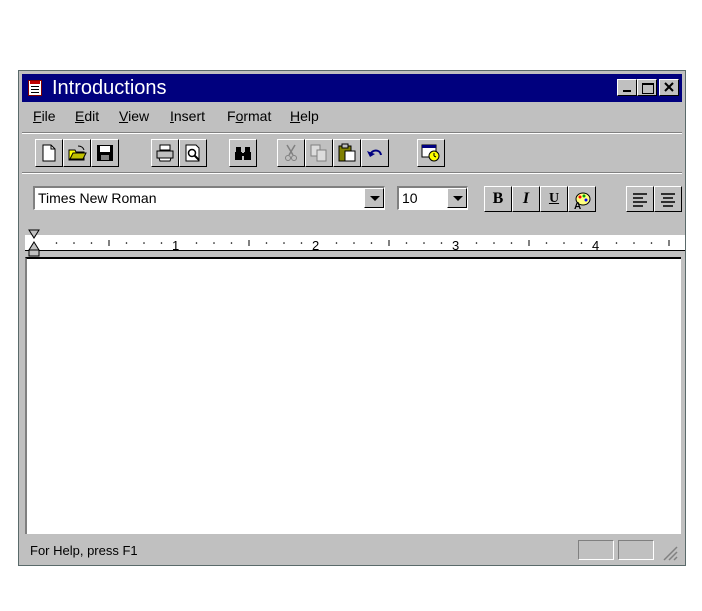 The width and height of the screenshot is (702, 611). Describe the element at coordinates (352, 550) in the screenshot. I see `status-bar: For Help, press F1` at that location.